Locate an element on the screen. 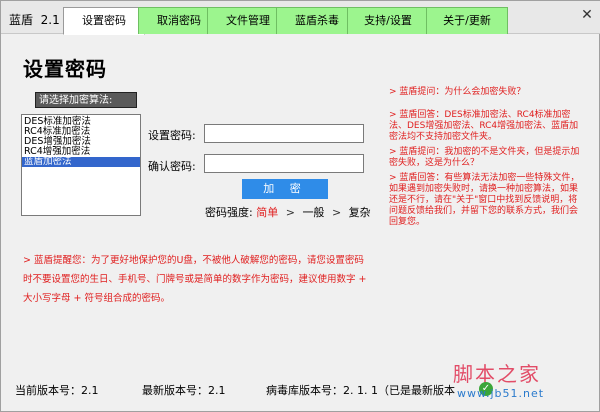  algorithm-header: 请选择加密算法: is located at coordinates (86, 100).